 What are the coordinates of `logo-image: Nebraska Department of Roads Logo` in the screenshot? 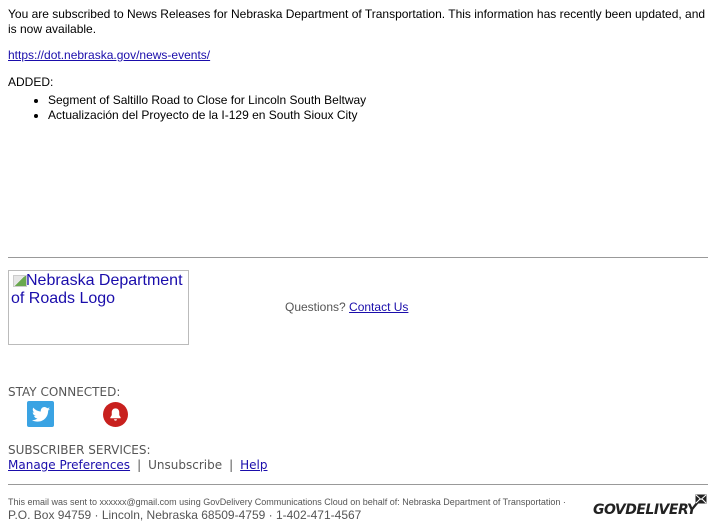 It's located at (98, 307).